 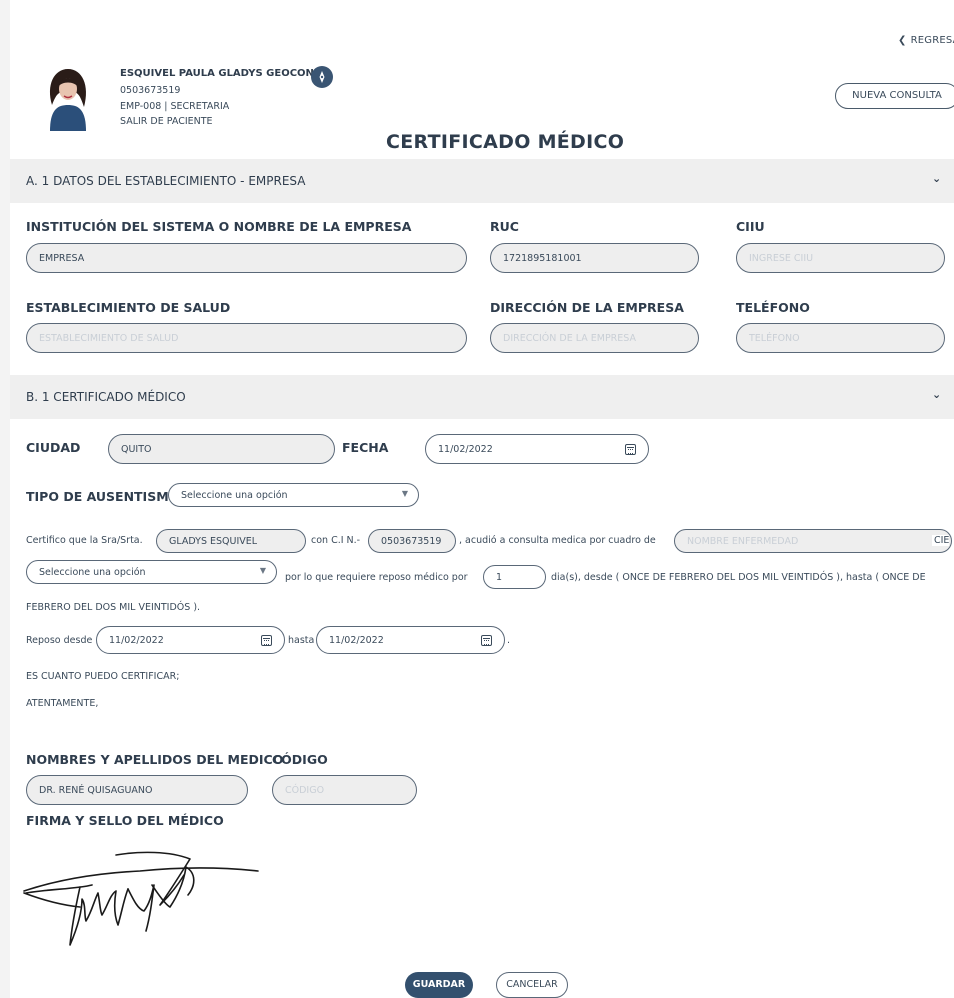 What do you see at coordinates (246, 258) in the screenshot?
I see `institution-field: EMPRESA` at bounding box center [246, 258].